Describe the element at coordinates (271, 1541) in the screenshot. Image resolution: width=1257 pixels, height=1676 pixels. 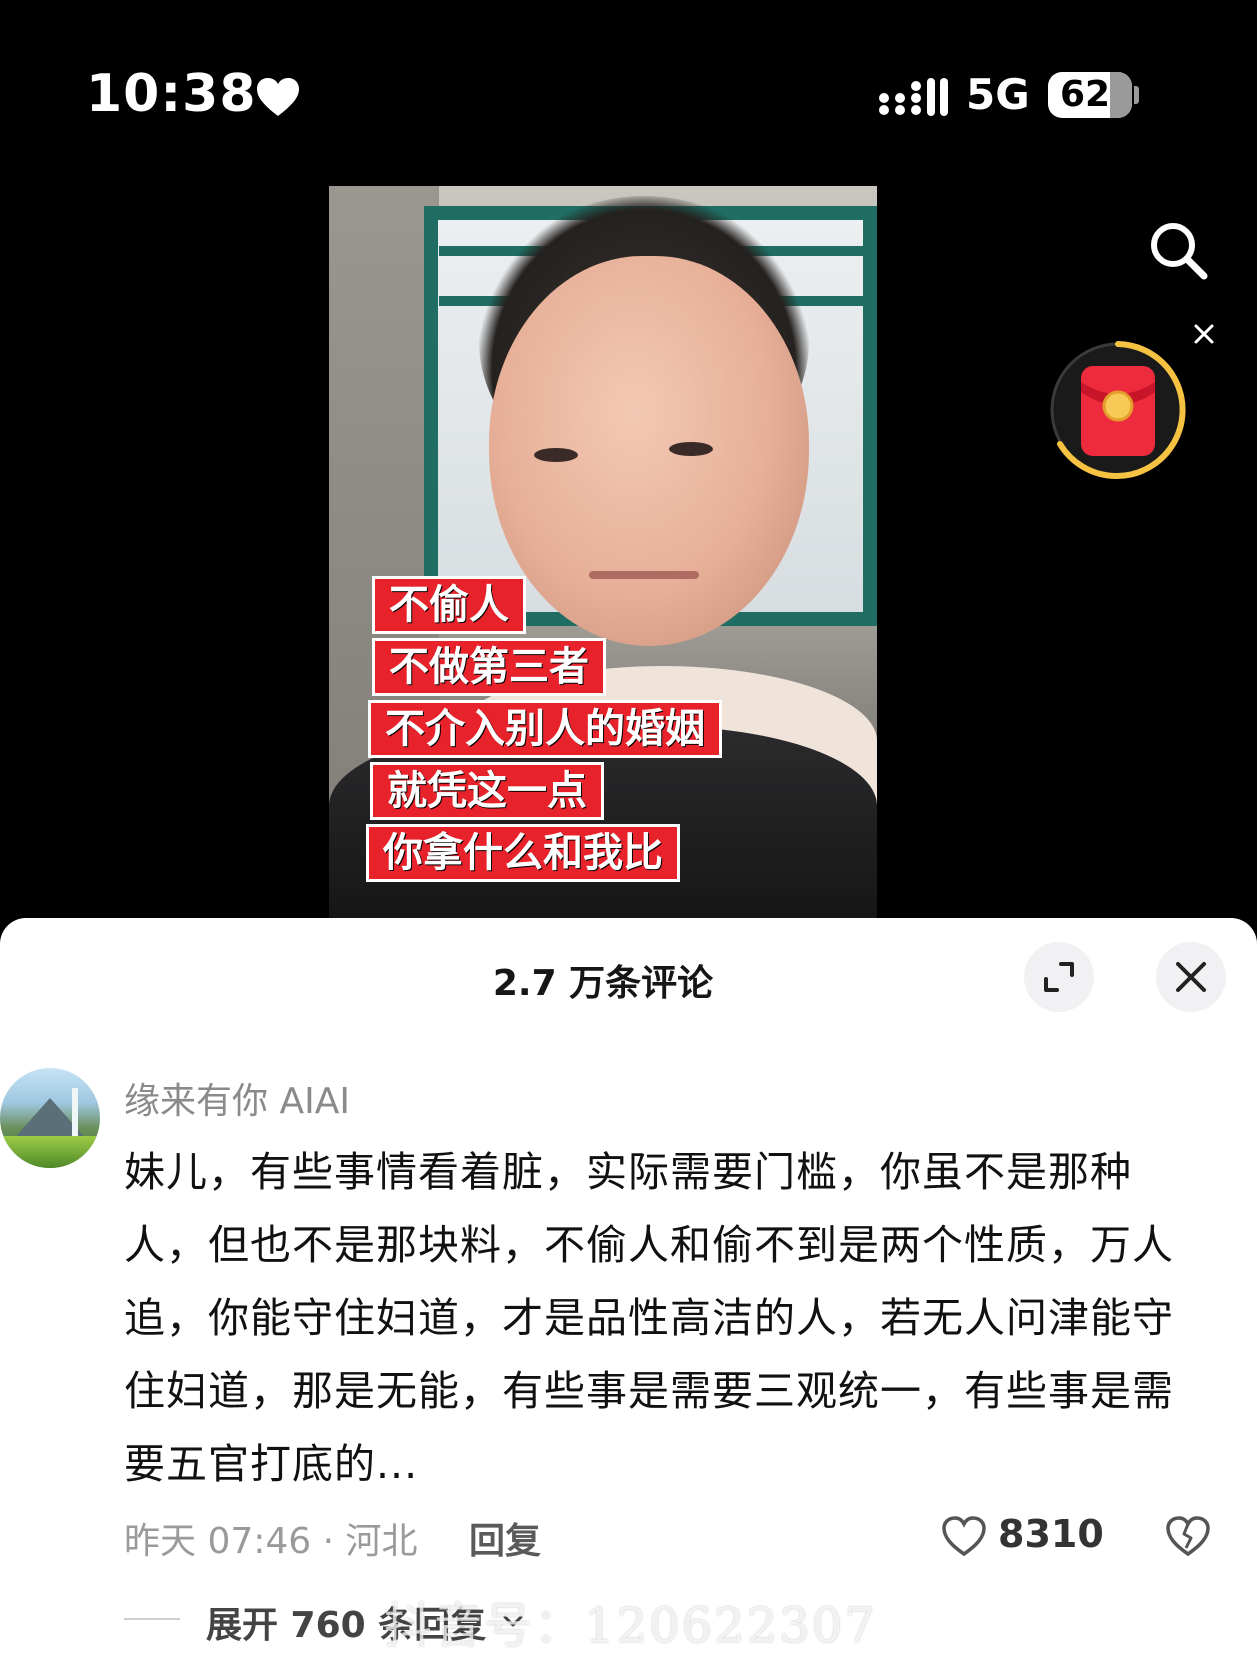
I see `comment-time-location: 昨天 07:46 · 河北` at that location.